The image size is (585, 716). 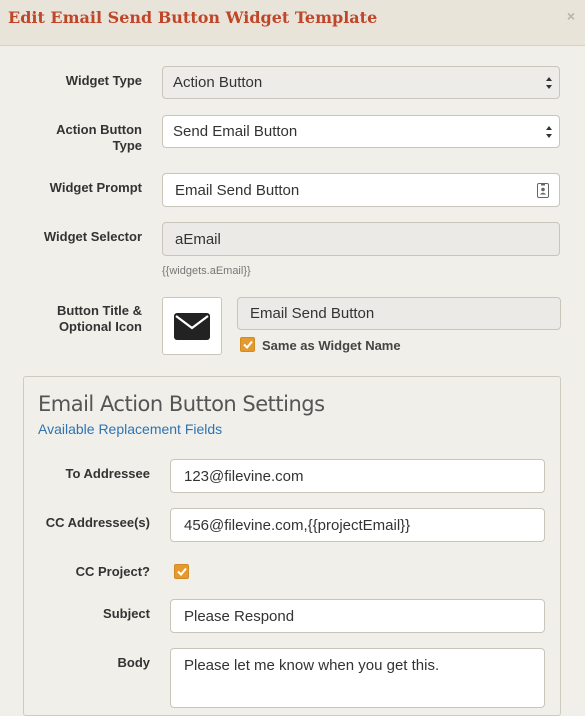 I want to click on widget-selector-value: aEmail, so click(x=198, y=239).